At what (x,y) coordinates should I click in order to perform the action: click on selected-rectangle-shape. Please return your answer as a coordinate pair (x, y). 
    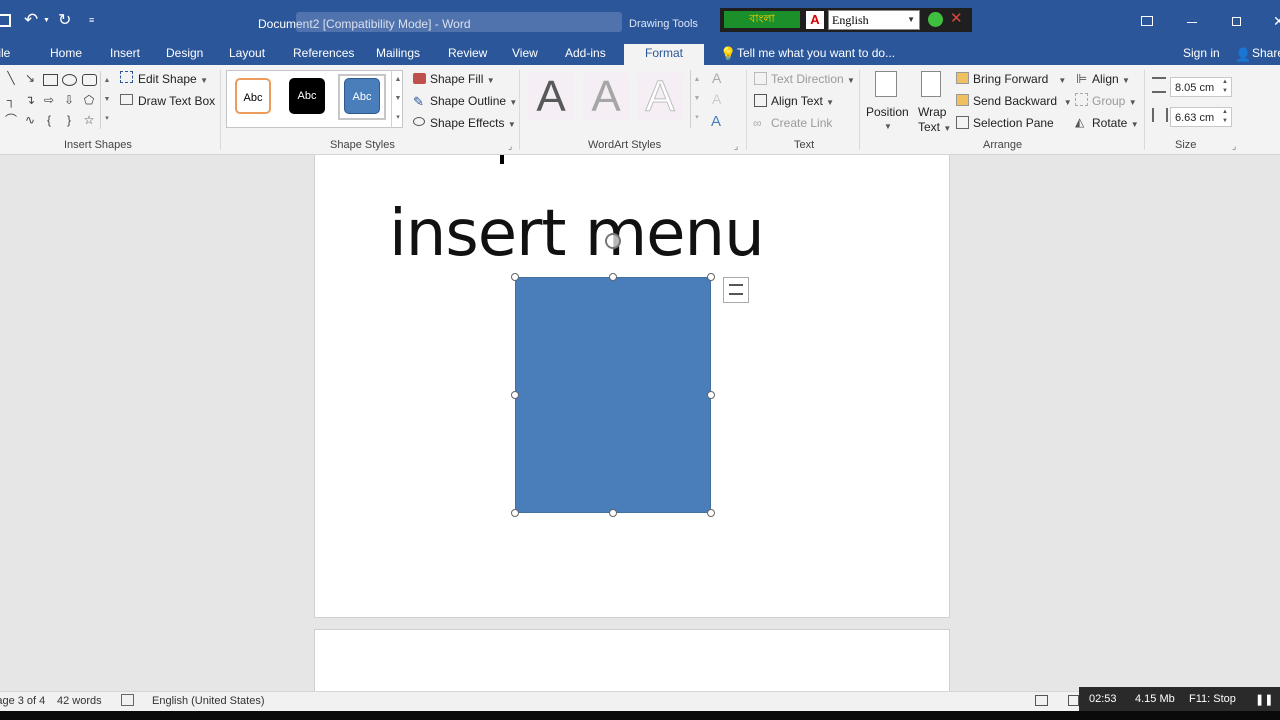
    Looking at the image, I should click on (613, 395).